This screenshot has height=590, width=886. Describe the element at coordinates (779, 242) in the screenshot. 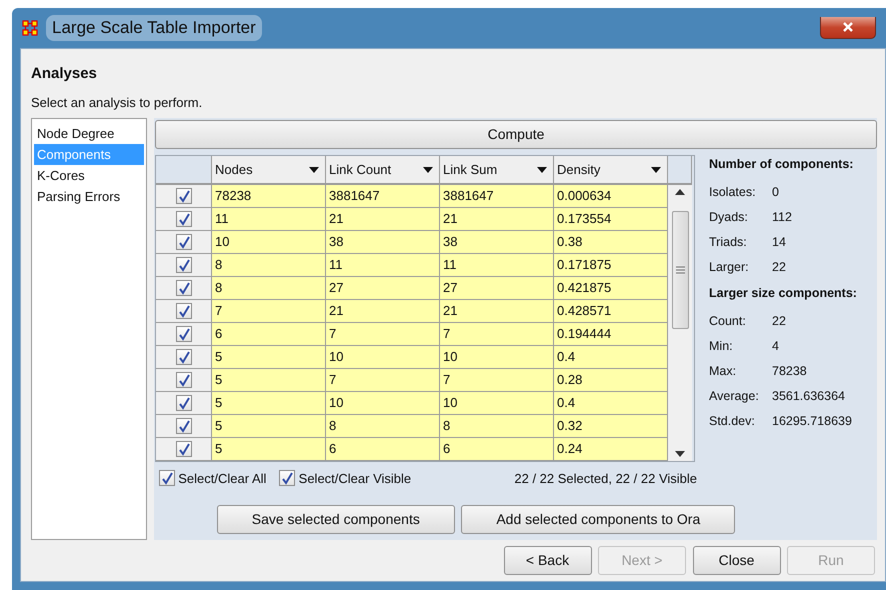

I see `stat-value: 14` at that location.